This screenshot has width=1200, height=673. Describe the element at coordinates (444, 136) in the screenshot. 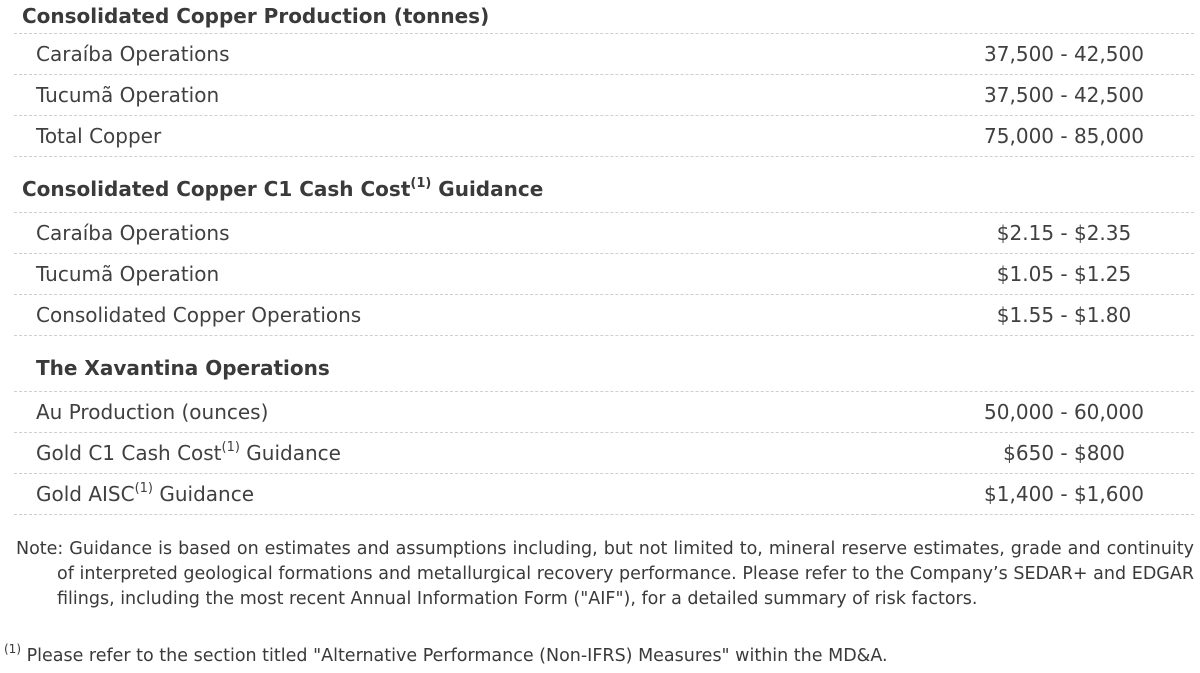

I see `row-label: Total Copper` at that location.